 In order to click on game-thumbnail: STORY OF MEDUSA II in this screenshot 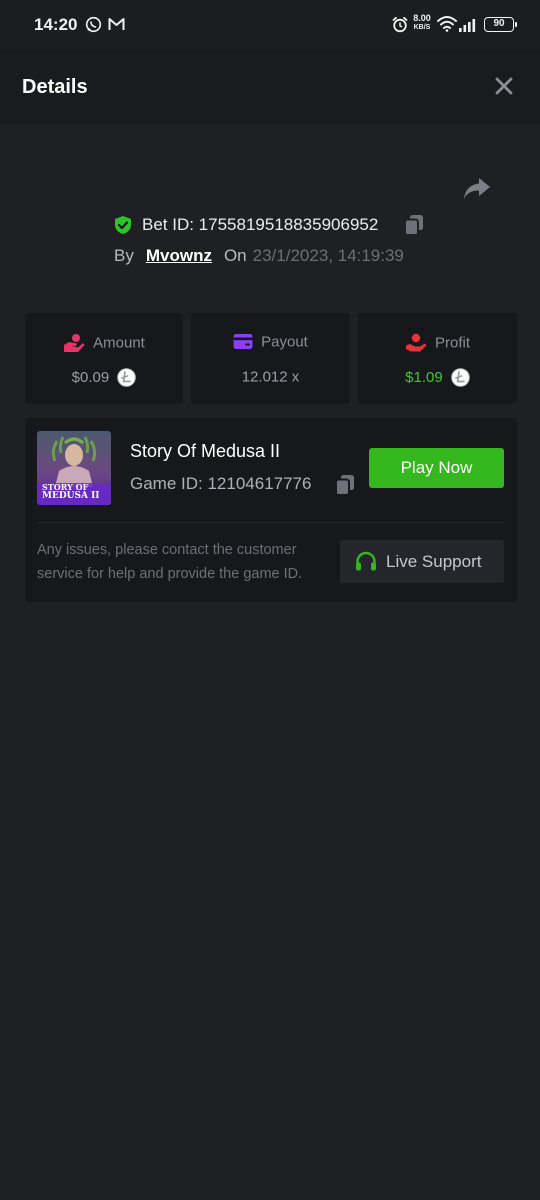, I will do `click(74, 468)`.